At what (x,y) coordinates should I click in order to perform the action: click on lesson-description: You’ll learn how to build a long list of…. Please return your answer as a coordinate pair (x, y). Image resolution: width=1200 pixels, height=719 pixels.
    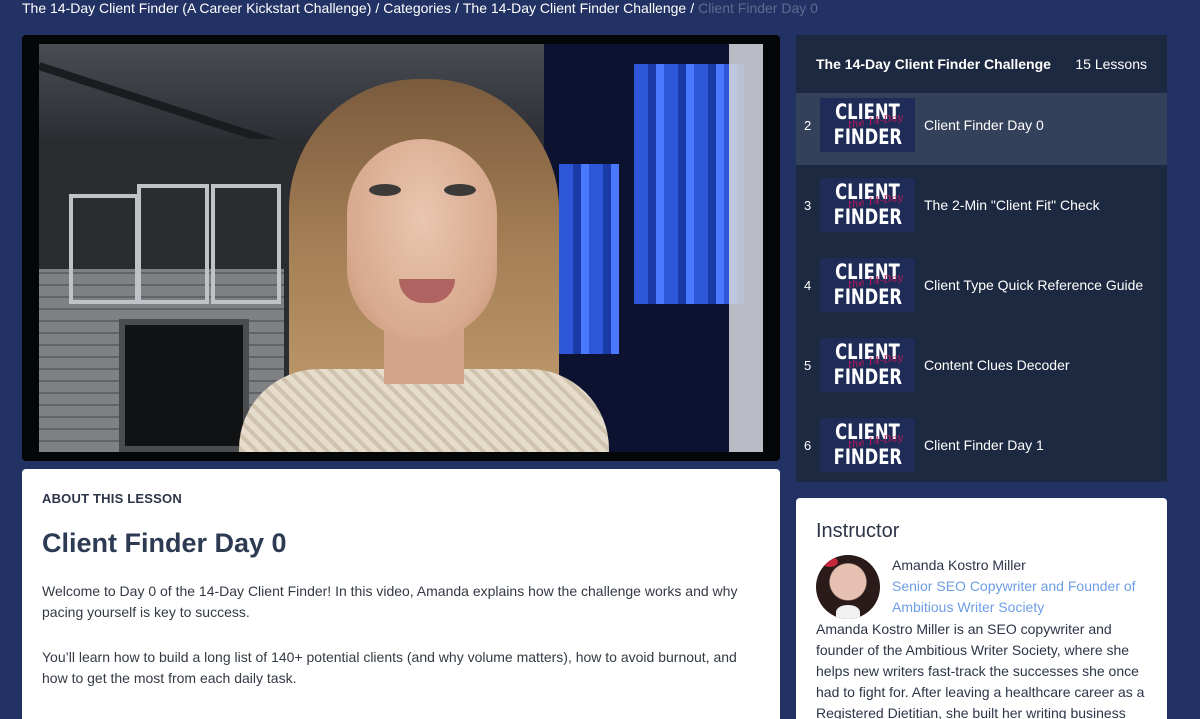
    Looking at the image, I should click on (389, 667).